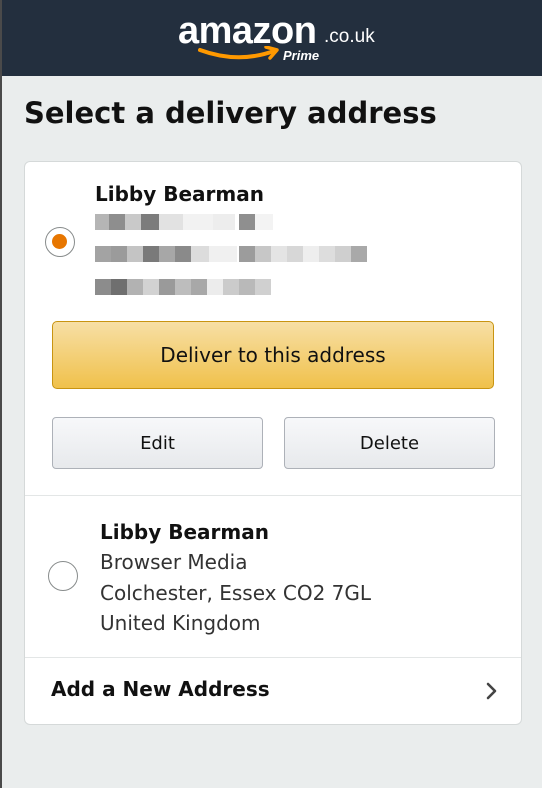 The height and width of the screenshot is (788, 542). What do you see at coordinates (63, 576) in the screenshot?
I see `address-2-radio-icon` at bounding box center [63, 576].